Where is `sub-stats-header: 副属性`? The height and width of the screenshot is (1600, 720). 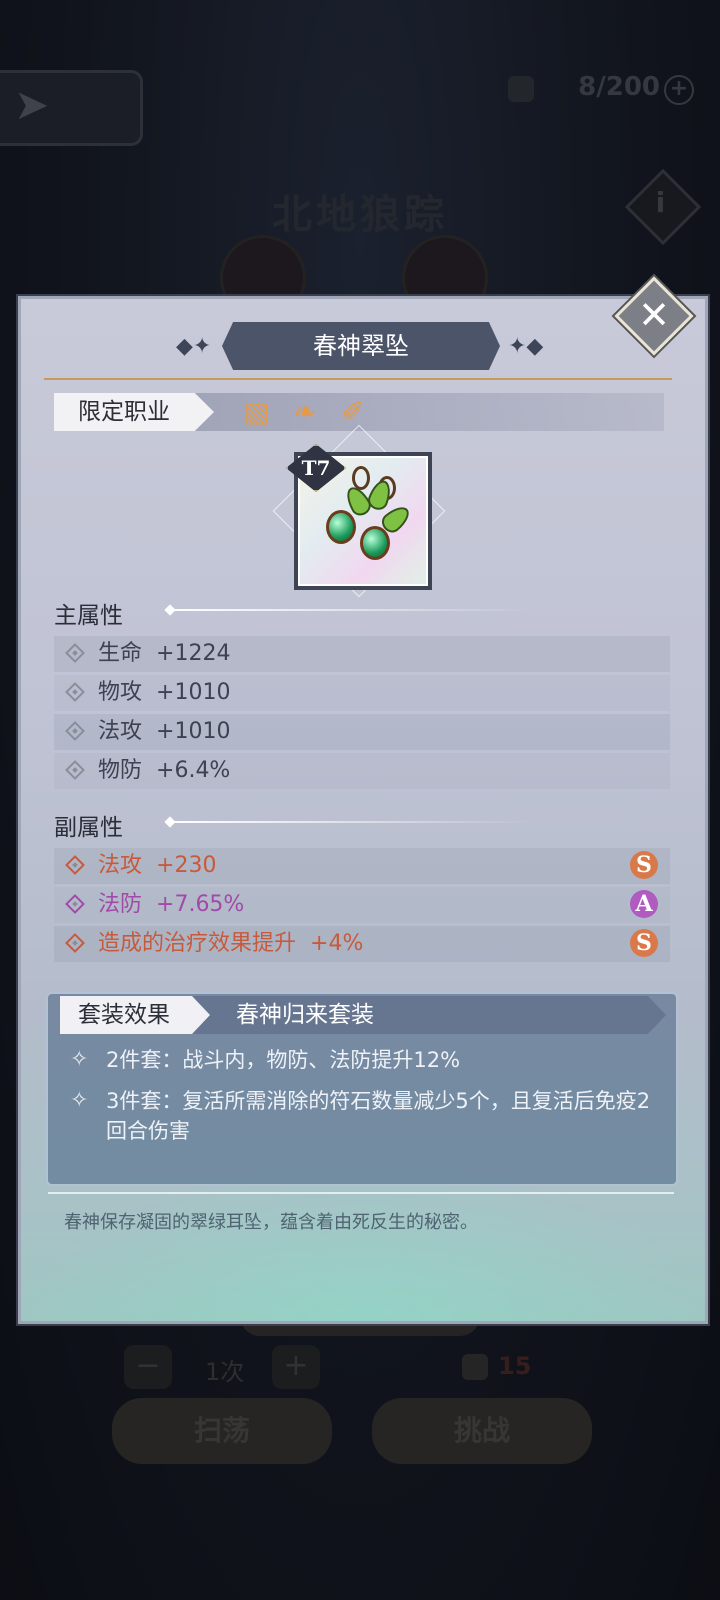 sub-stats-header: 副属性 is located at coordinates (88, 828).